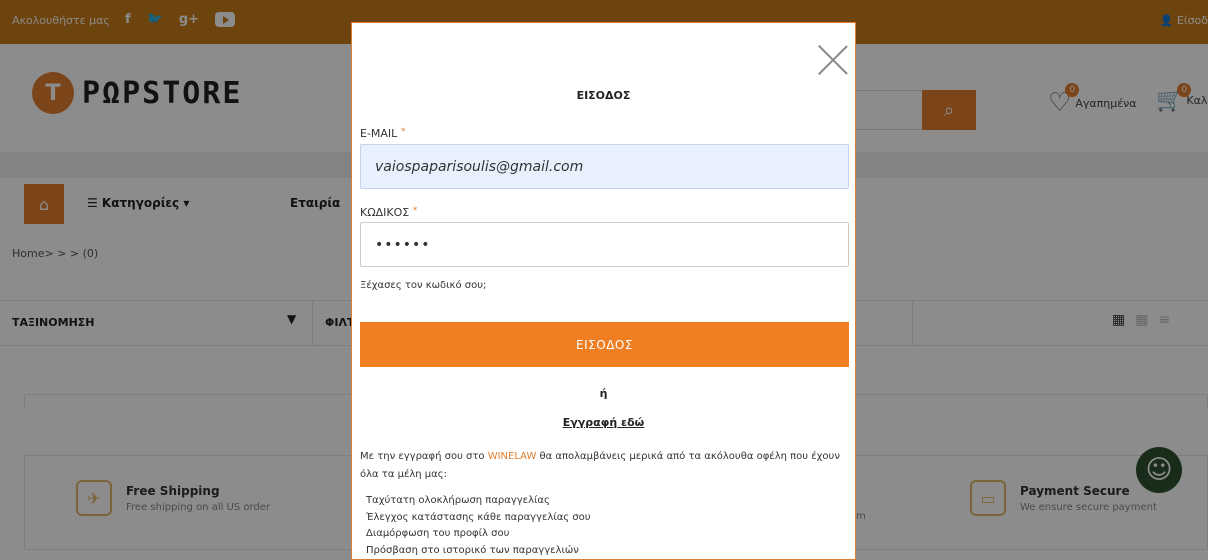 The height and width of the screenshot is (560, 1208). What do you see at coordinates (512, 456) in the screenshot?
I see `brand-link: WINELAW` at bounding box center [512, 456].